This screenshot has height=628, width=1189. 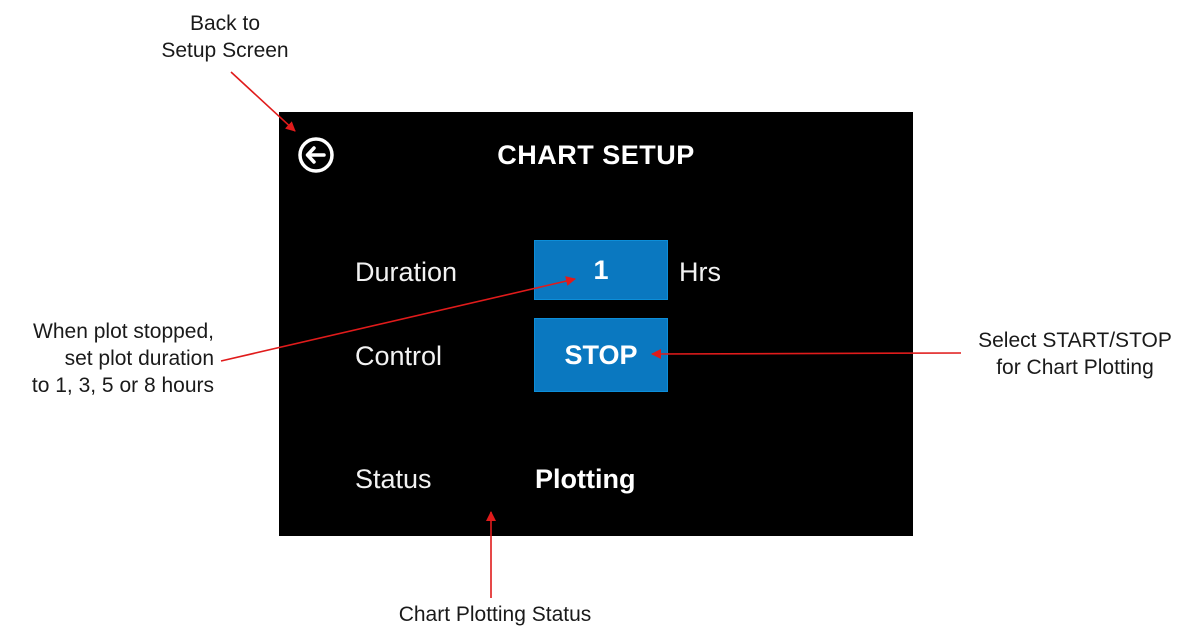 I want to click on duration-label: Duration, so click(x=406, y=272).